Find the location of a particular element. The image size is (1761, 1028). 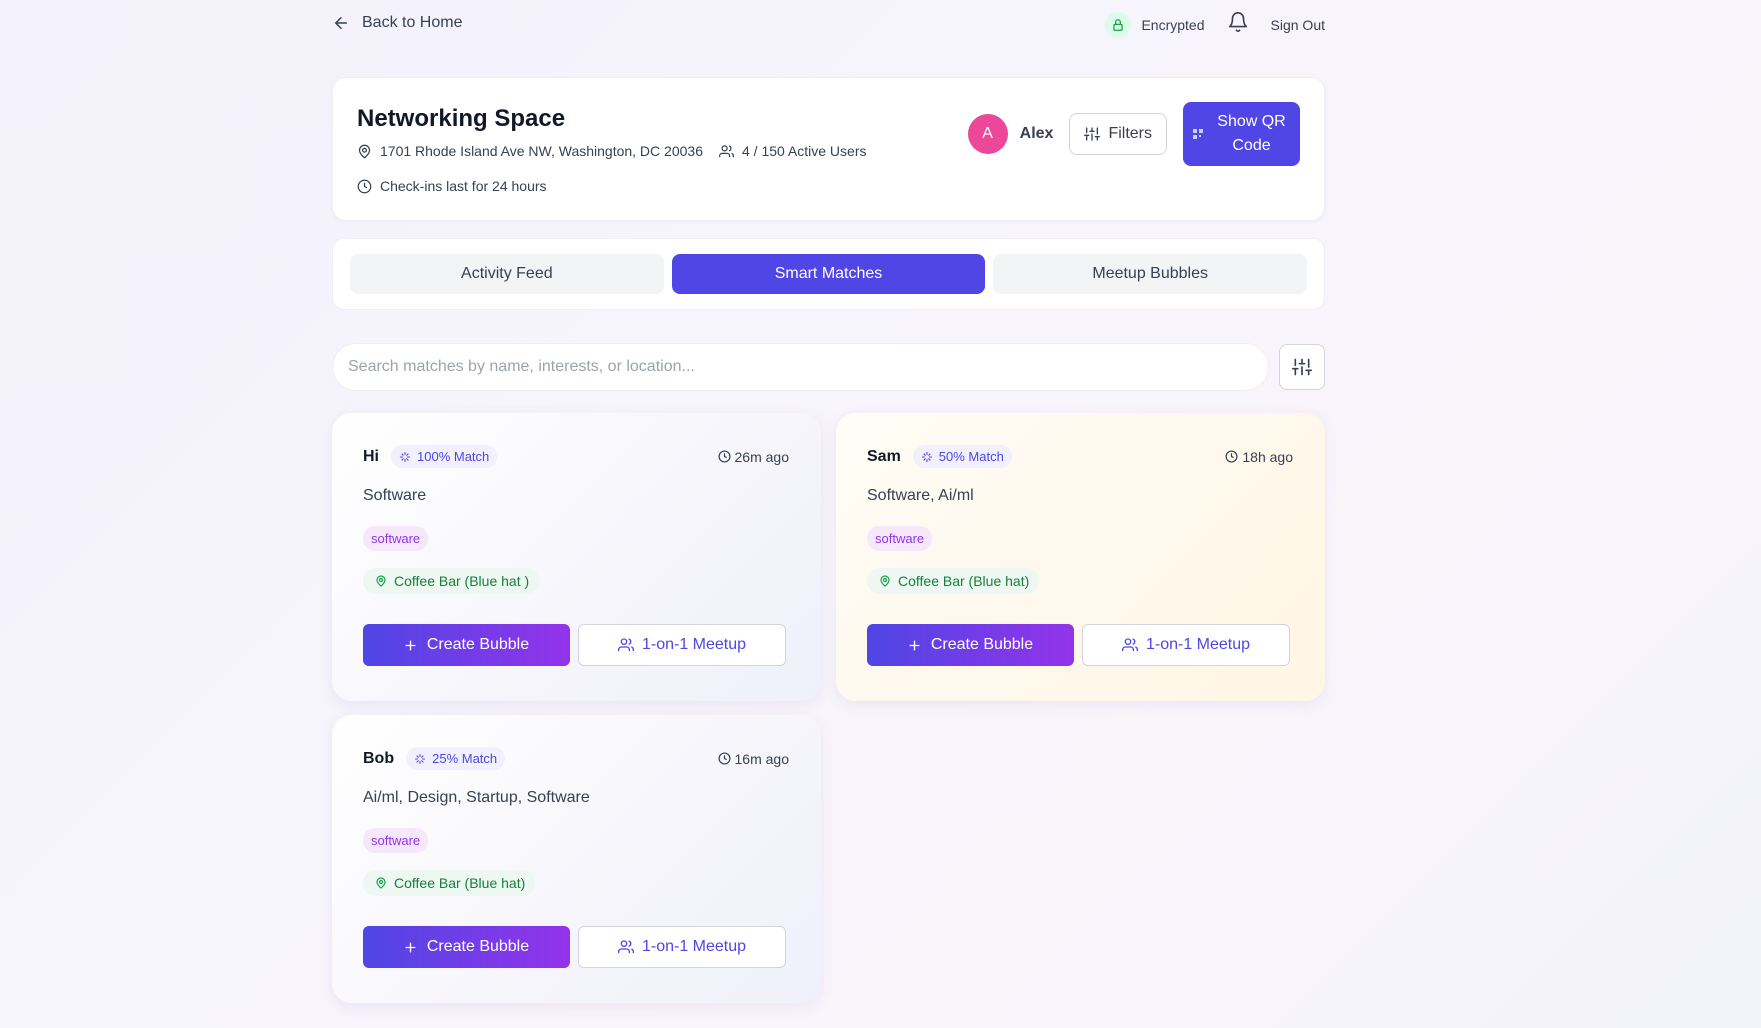

match-time: 26m ago is located at coordinates (753, 457).